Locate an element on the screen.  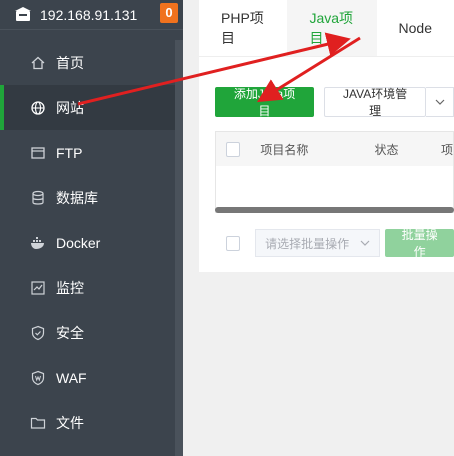
tab-java-project: Java项目 is located at coordinates (332, 28).